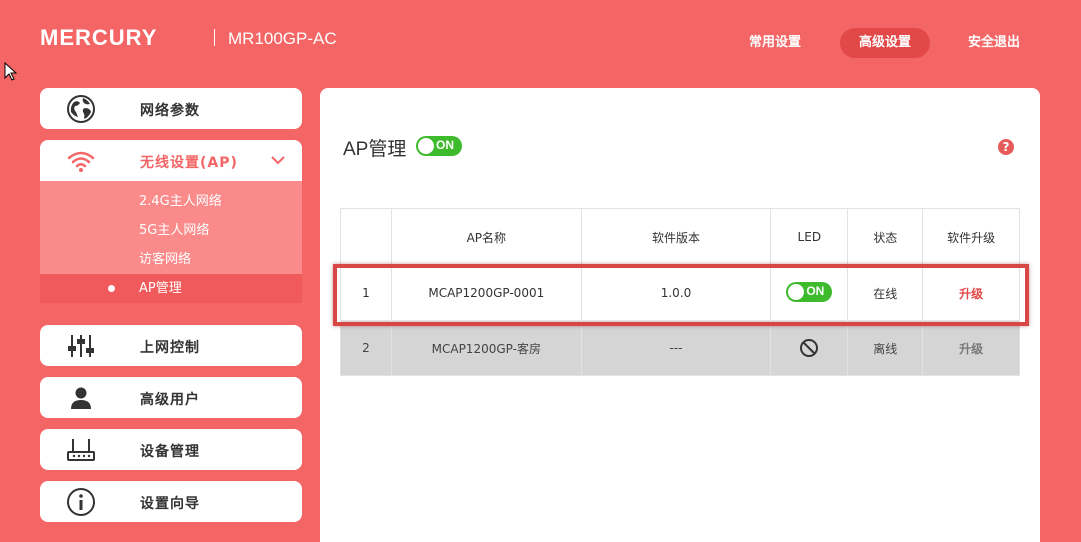 Image resolution: width=1081 pixels, height=542 pixels. I want to click on table-header-row: AP名称 软件版本 LED 状态 软件升级, so click(680, 237).